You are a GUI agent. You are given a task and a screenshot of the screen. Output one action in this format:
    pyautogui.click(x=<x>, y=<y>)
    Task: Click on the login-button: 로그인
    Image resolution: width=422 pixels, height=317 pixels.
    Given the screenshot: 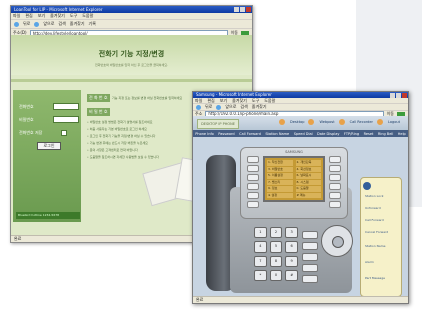 What is the action you would take?
    pyautogui.click(x=49, y=146)
    